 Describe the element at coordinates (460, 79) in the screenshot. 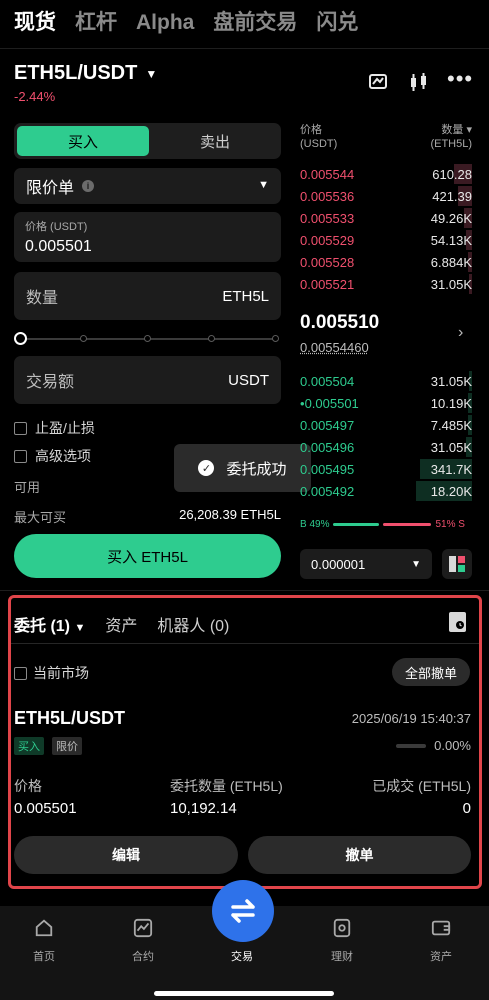

I see `more-icon: •••` at that location.